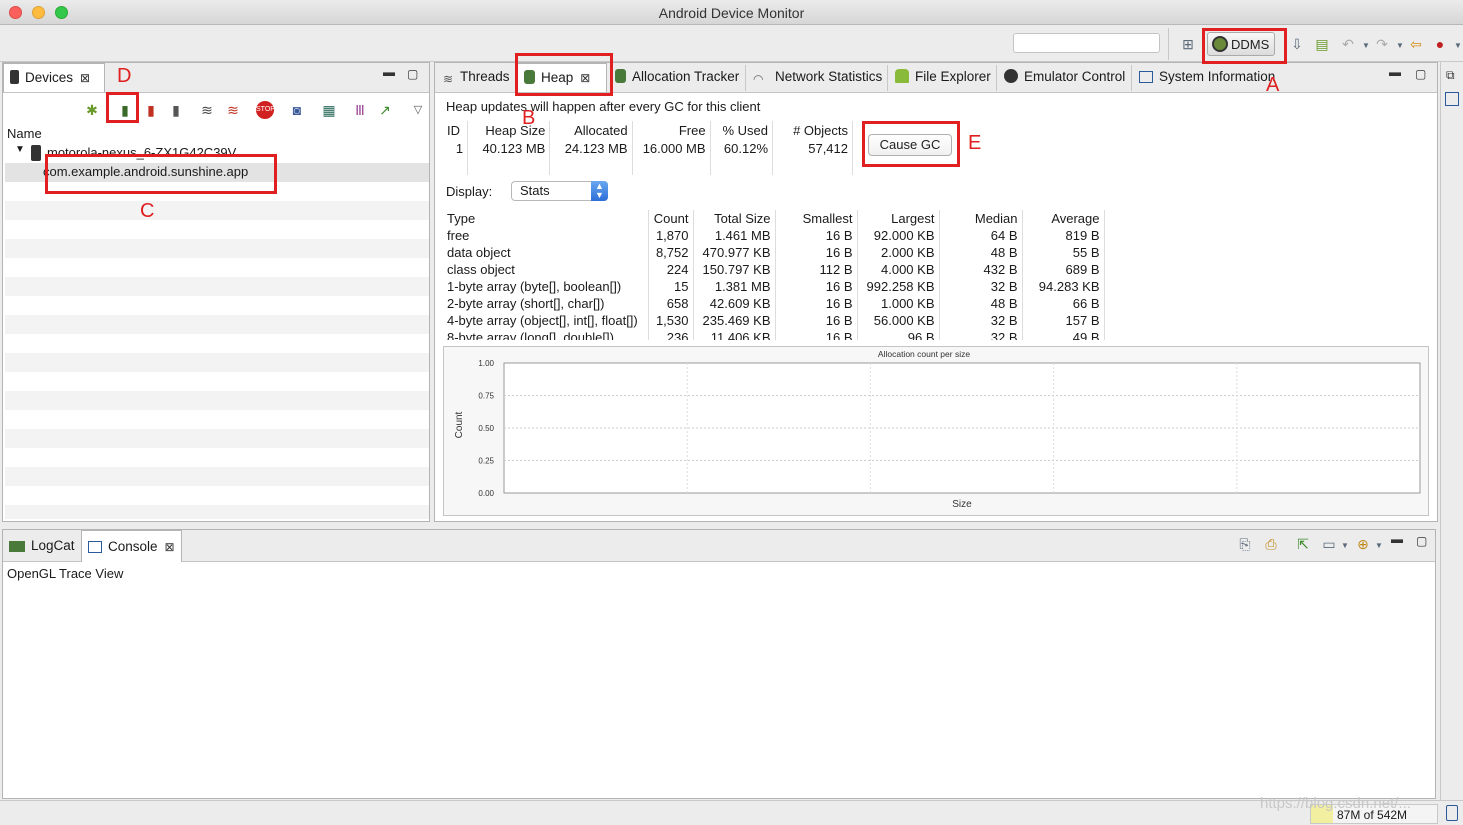 This screenshot has height=825, width=1463. Describe the element at coordinates (546, 303) in the screenshot. I see `table-cell: 2-byte array (short[], char[])` at that location.